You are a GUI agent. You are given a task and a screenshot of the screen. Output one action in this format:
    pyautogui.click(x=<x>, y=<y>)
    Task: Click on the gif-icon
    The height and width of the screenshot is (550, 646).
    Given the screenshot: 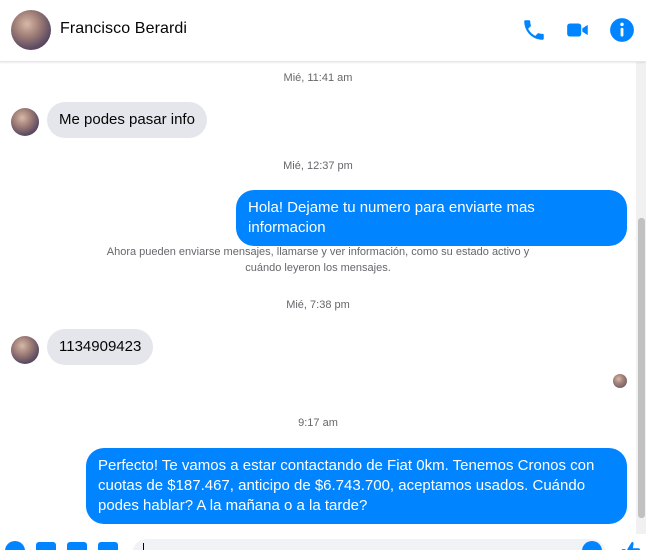 What is the action you would take?
    pyautogui.click(x=108, y=546)
    